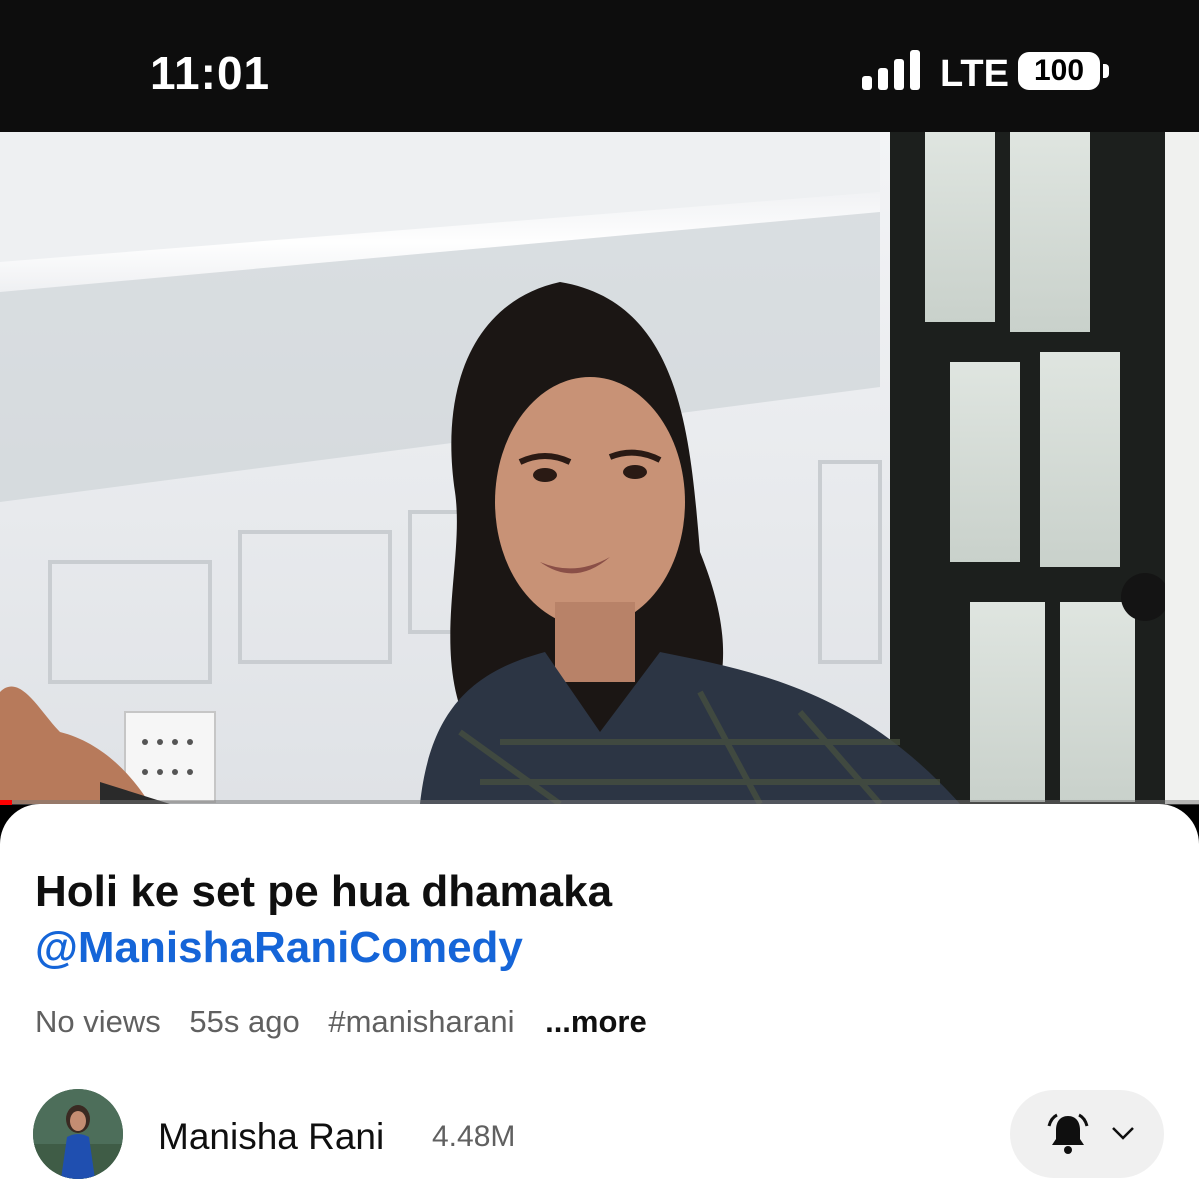 Image resolution: width=1199 pixels, height=1200 pixels. What do you see at coordinates (1068, 1133) in the screenshot?
I see `bell-icon` at bounding box center [1068, 1133].